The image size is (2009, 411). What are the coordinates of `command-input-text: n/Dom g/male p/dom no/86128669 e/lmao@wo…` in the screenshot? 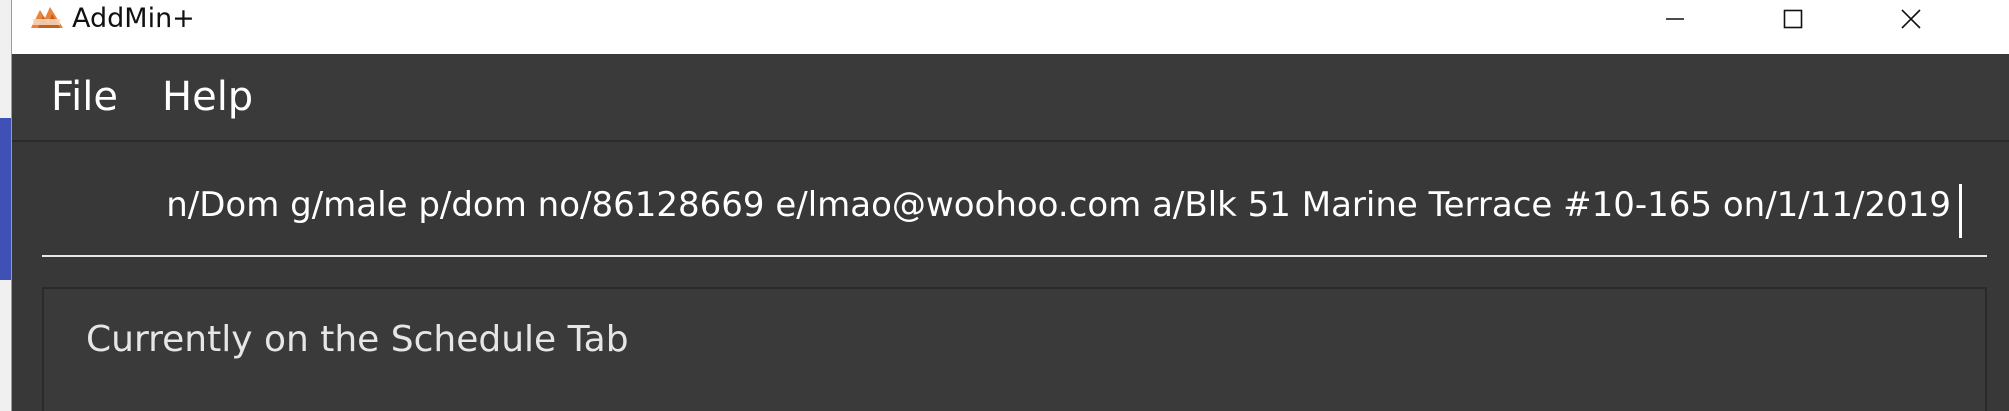 It's located at (1058, 205).